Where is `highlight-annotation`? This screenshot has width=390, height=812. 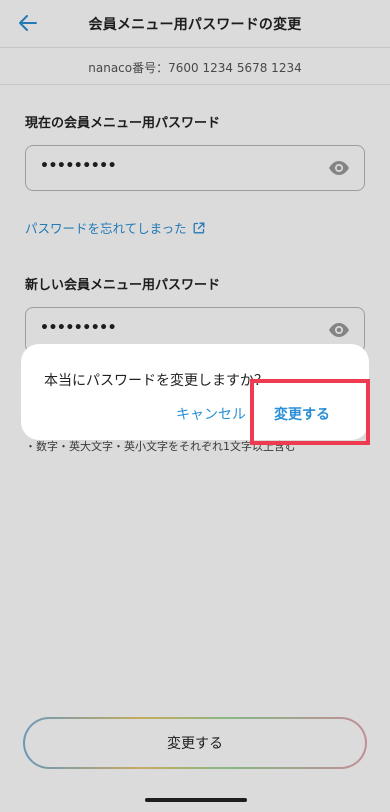 highlight-annotation is located at coordinates (310, 412).